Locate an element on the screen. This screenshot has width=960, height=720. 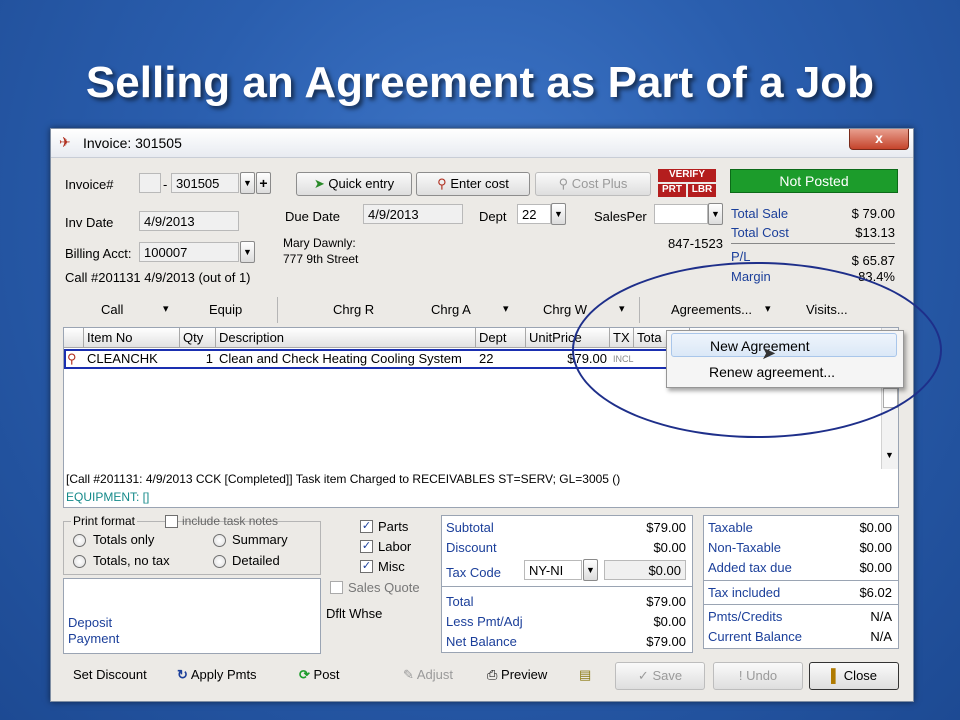
quick-entry-icon: ➤ is located at coordinates (319, 183).